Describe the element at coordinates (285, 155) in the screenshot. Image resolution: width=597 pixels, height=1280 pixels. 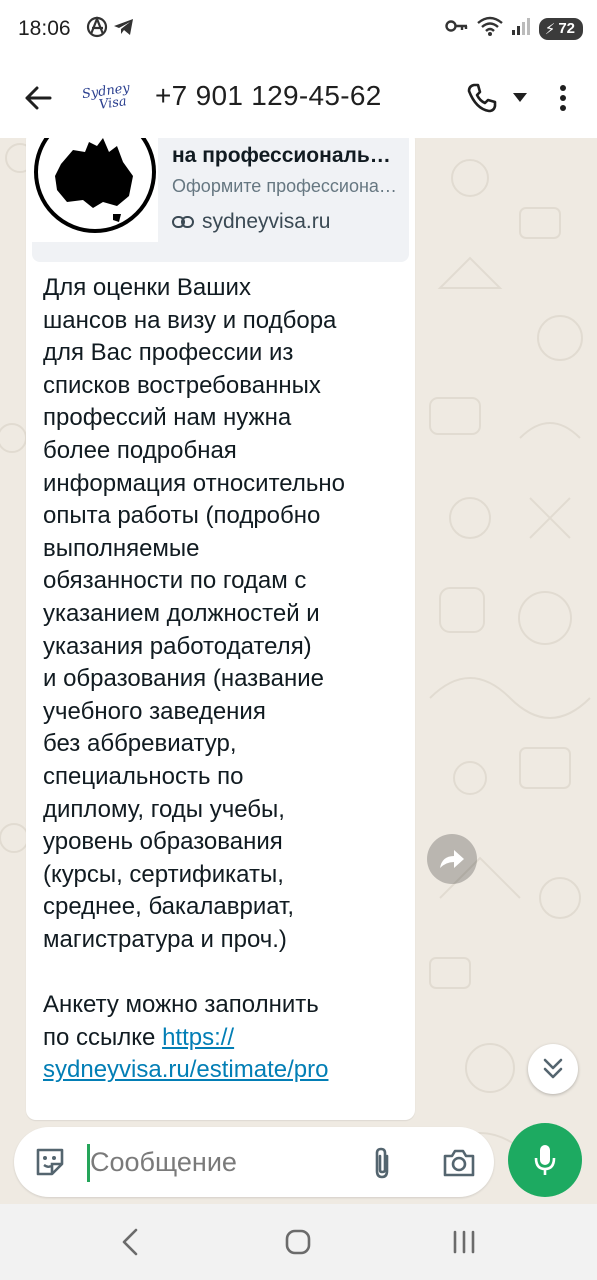
I see `link-preview-title: на профессиональную визу` at that location.